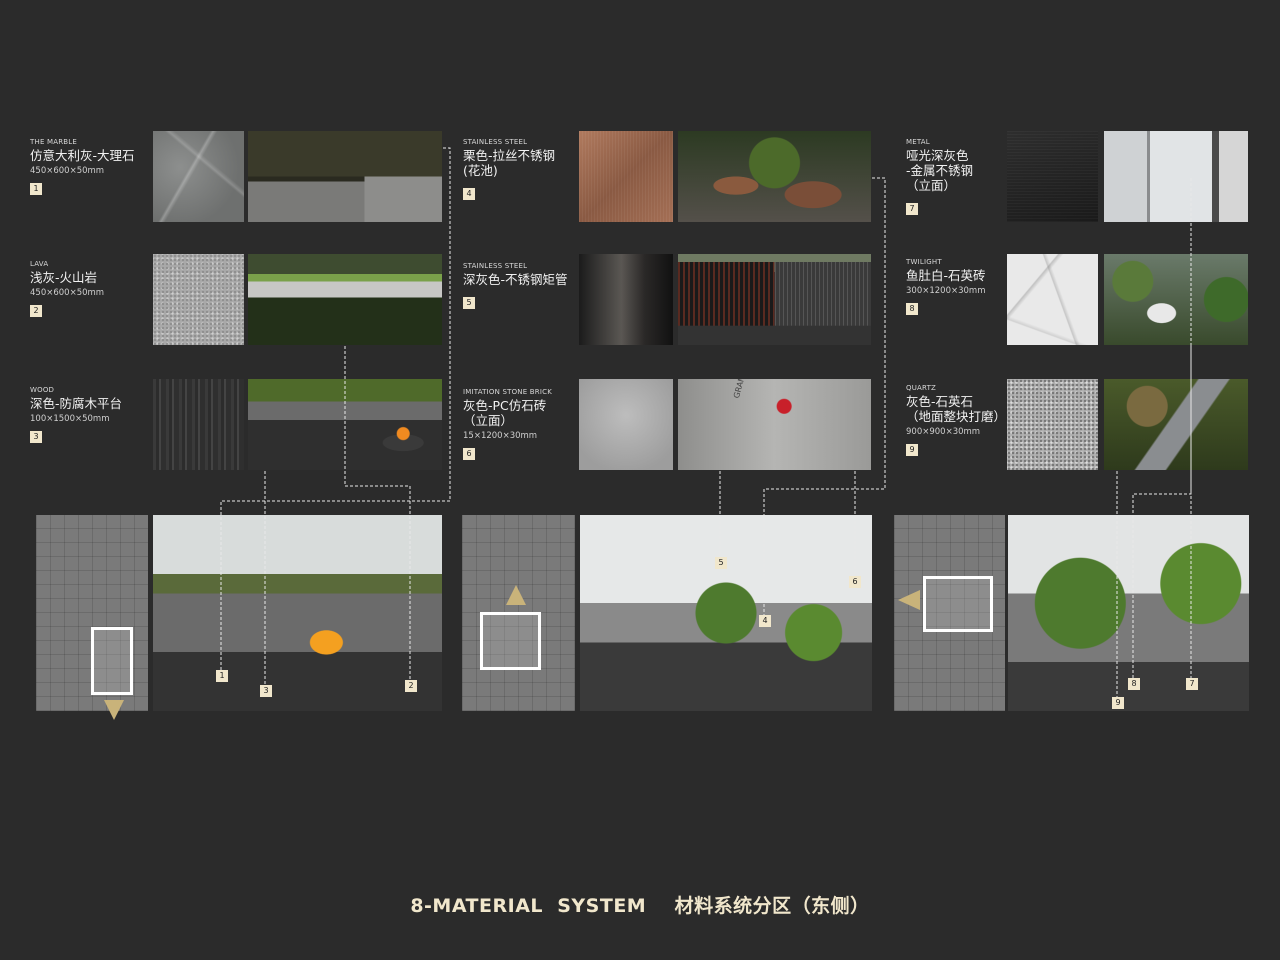  What do you see at coordinates (222, 676) in the screenshot?
I see `callout-pin-1: 1` at bounding box center [222, 676].